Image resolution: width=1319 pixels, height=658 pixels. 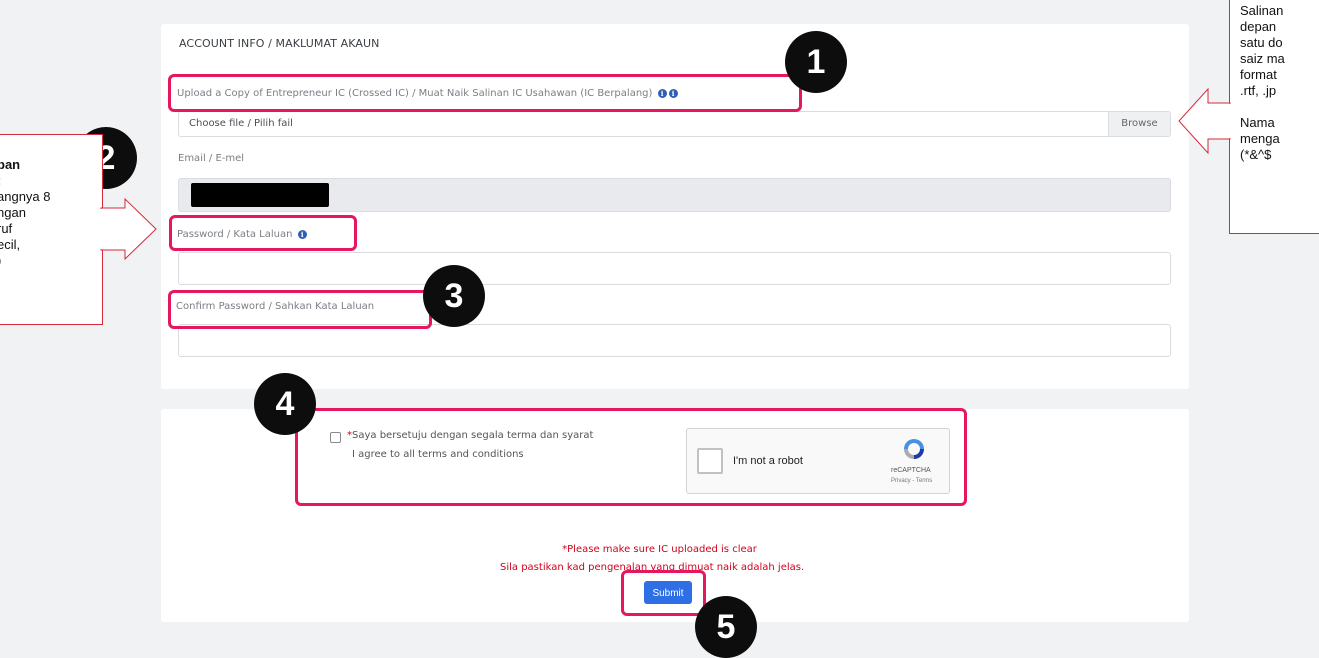 What do you see at coordinates (1257, 122) in the screenshot?
I see `callout-right-line: Nama` at bounding box center [1257, 122].